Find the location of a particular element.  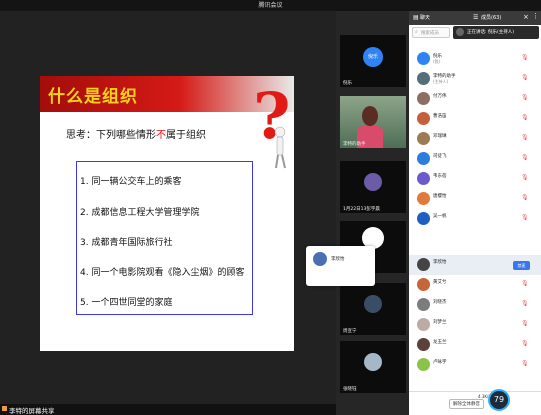

member-name: 唐樱怡 is located at coordinates (440, 196).